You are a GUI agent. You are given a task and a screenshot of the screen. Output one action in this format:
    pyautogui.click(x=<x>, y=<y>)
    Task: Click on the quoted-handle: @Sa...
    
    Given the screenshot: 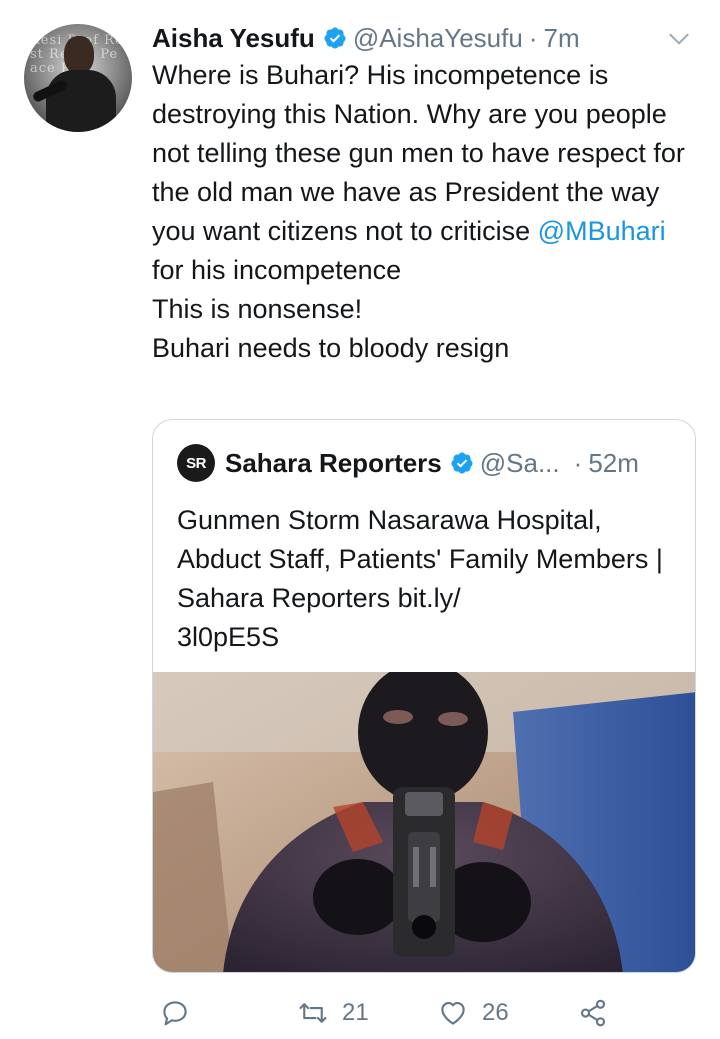 What is the action you would take?
    pyautogui.click(x=519, y=462)
    